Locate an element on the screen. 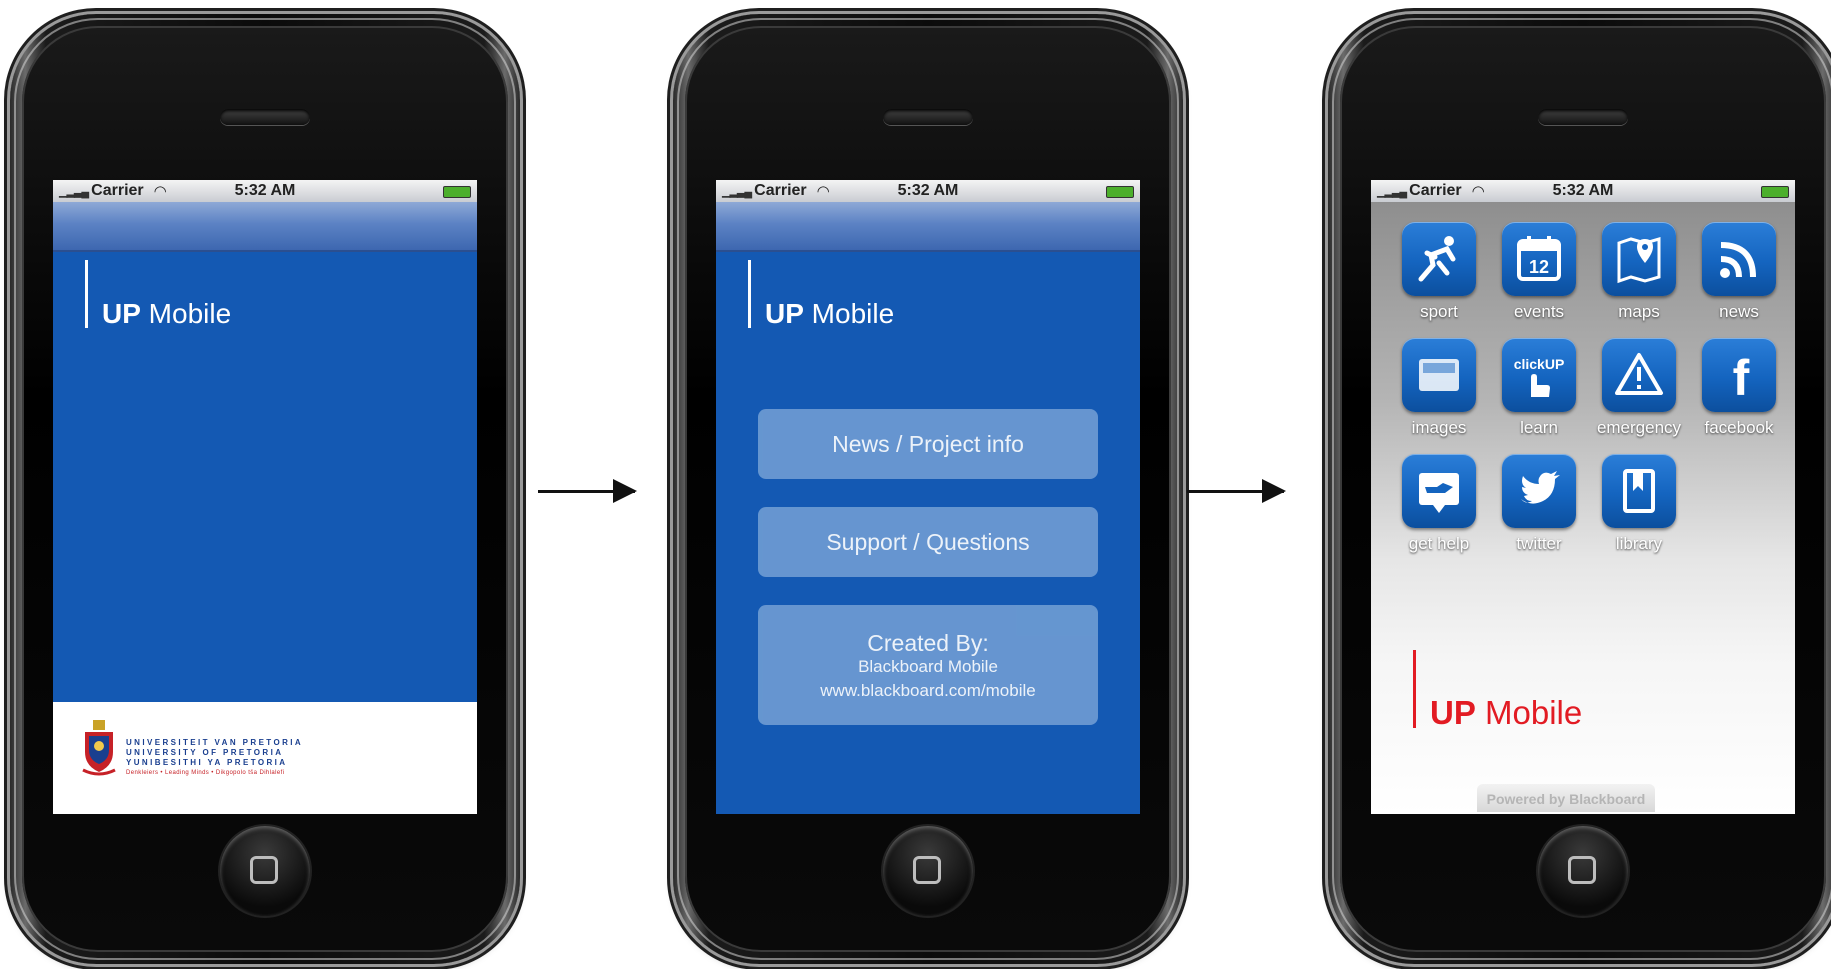 Image resolution: width=1831 pixels, height=969 pixels. app-facebook: f facebook is located at coordinates (1739, 388).